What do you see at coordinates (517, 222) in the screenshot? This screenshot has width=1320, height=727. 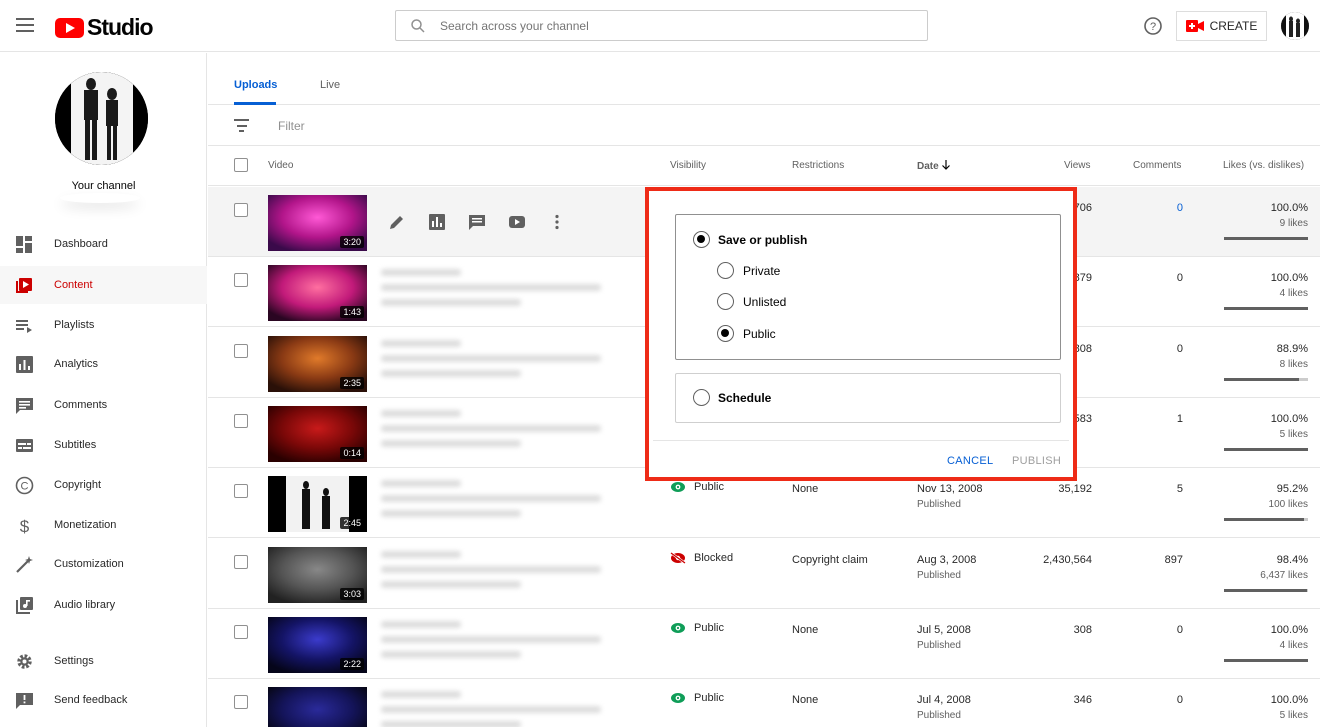 I see `youtube-icon` at bounding box center [517, 222].